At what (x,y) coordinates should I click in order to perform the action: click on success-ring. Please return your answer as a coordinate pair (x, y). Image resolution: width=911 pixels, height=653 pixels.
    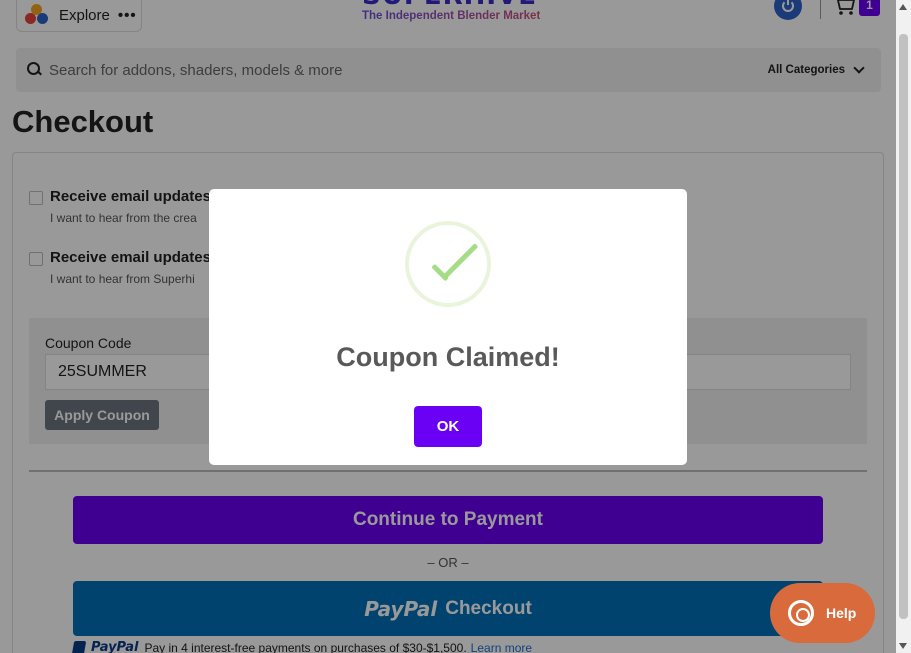
    Looking at the image, I should click on (448, 264).